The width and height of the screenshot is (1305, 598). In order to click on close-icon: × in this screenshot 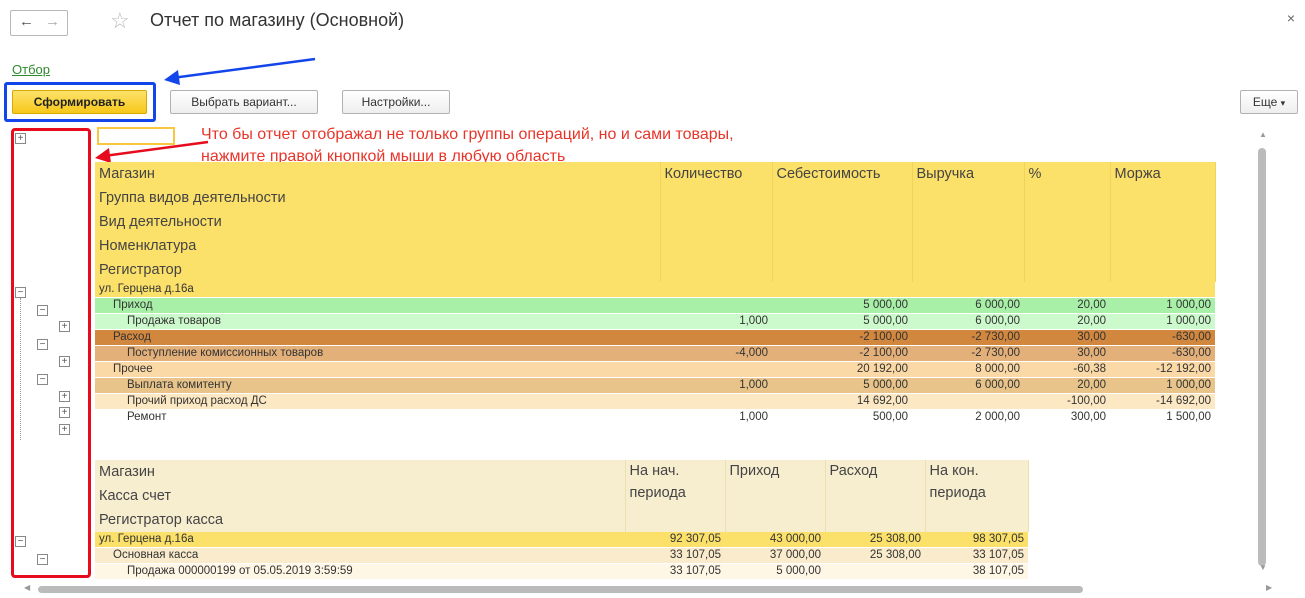, I will do `click(1291, 18)`.